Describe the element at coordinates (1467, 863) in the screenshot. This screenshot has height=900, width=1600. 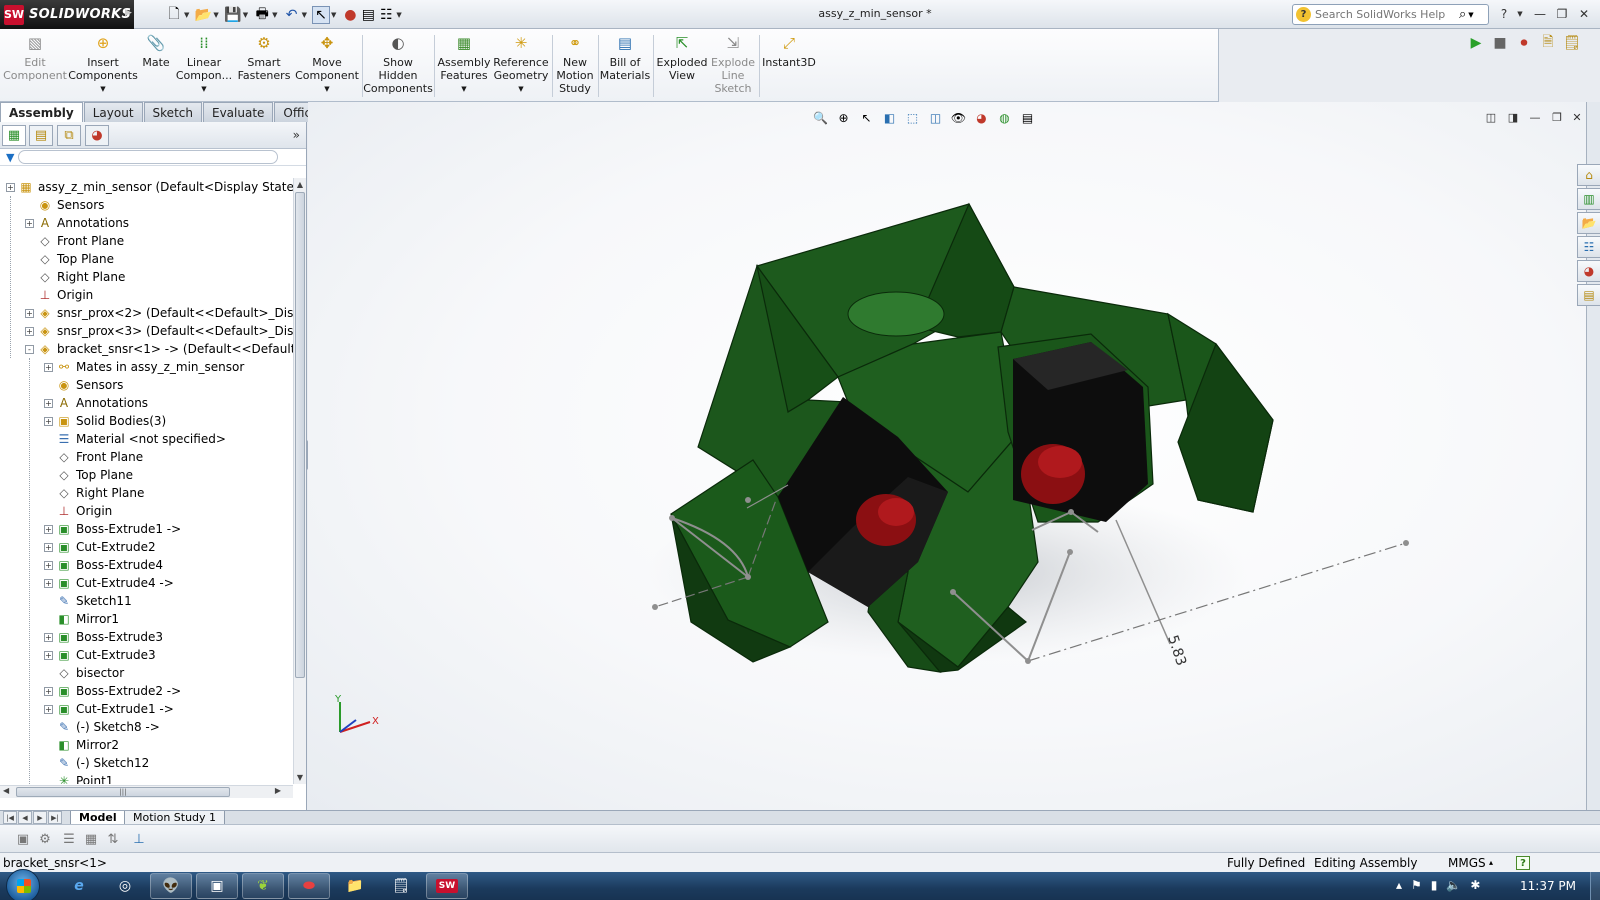
I see `units-selector: MMGS` at that location.